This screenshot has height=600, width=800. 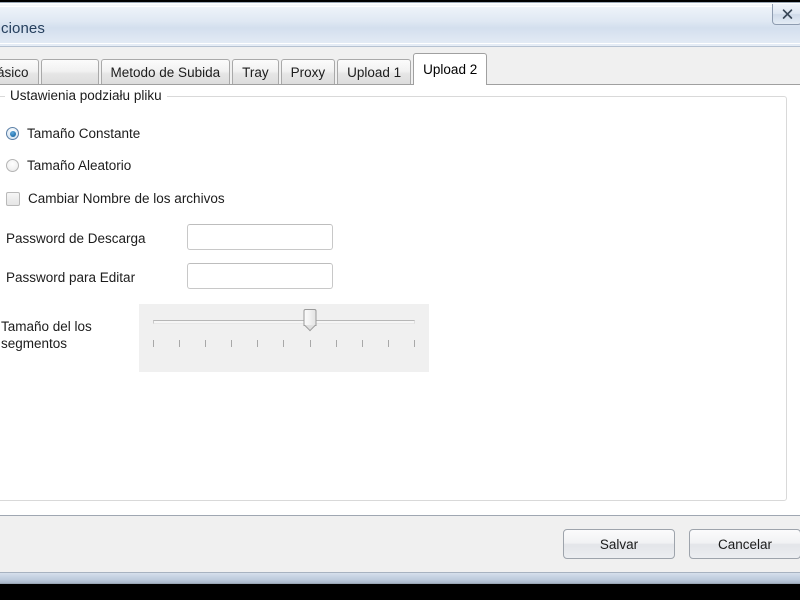 I want to click on slider-thumb, so click(x=310, y=321).